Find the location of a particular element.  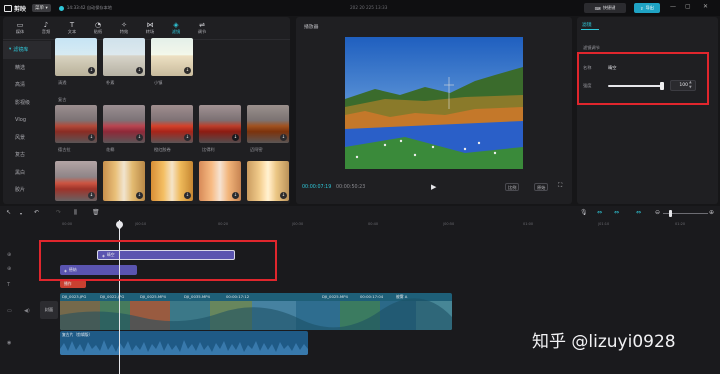

audio-track: 复古片（剪辑版） is located at coordinates (184, 343).